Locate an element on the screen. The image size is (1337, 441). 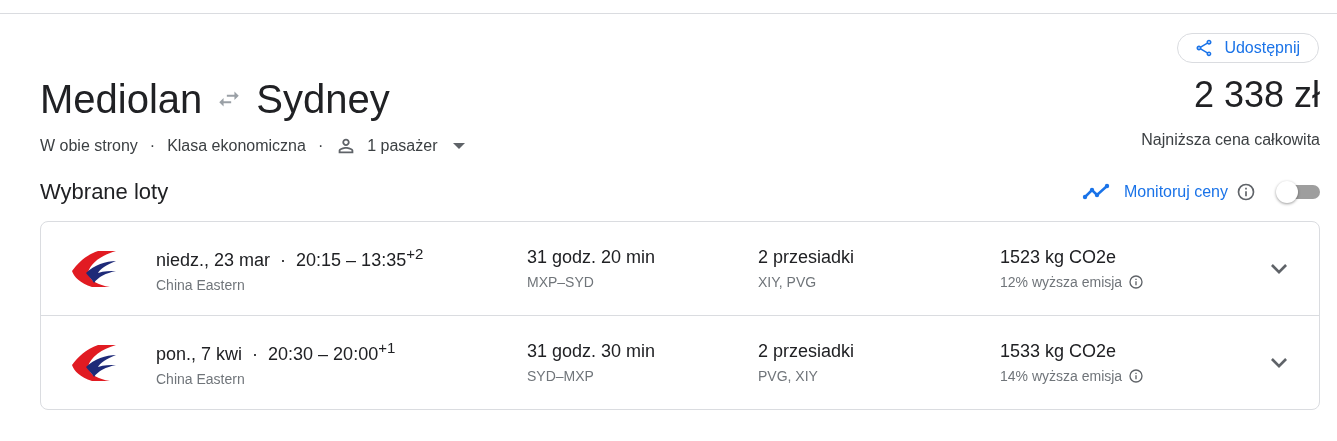
share-button: Udostępnij is located at coordinates (1248, 48).